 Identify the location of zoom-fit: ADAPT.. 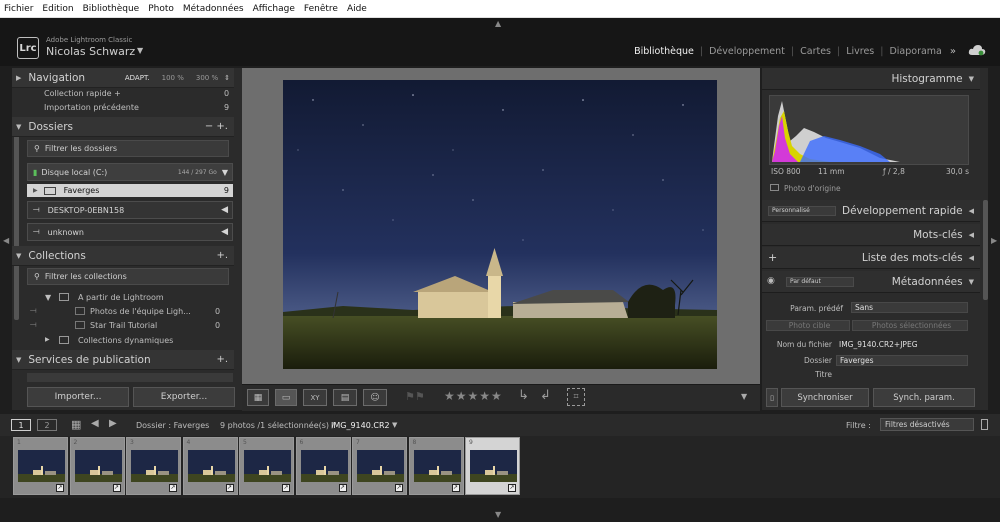
(137, 78).